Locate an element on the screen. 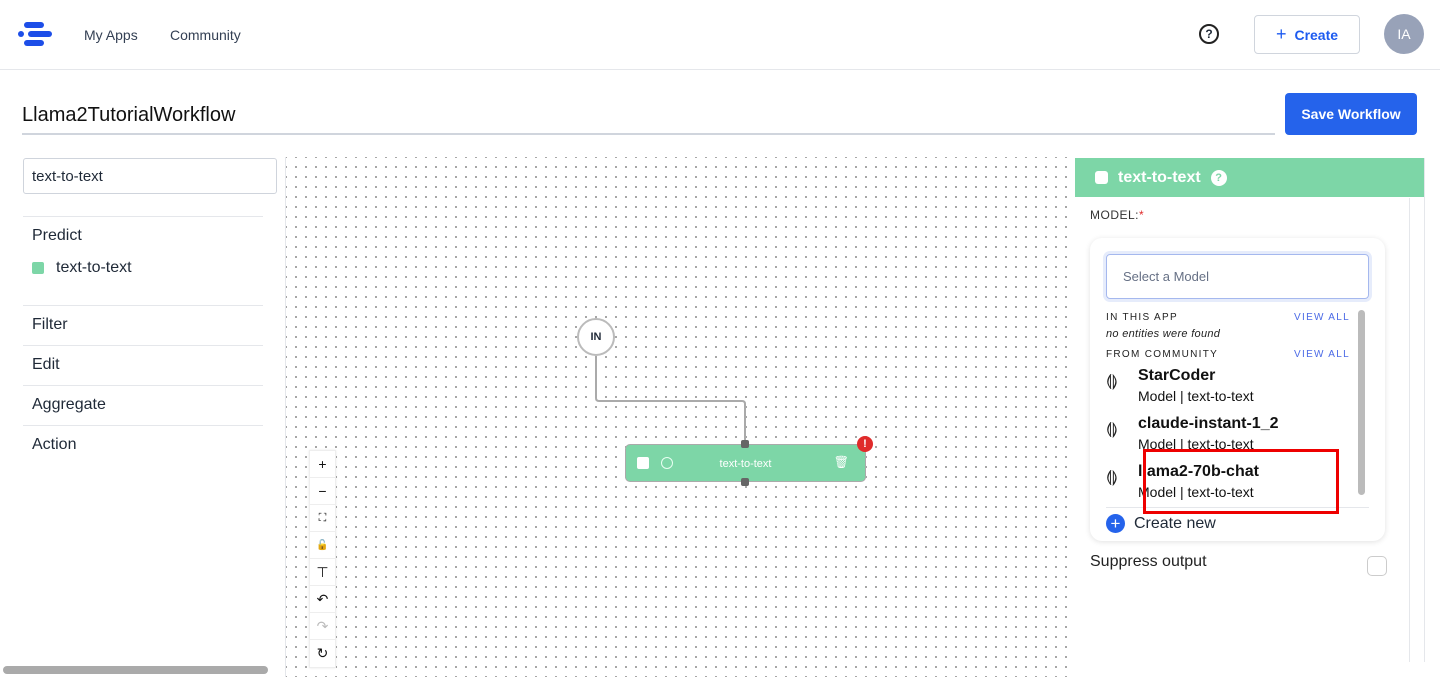 The height and width of the screenshot is (696, 1440). suppress-output-label: Suppress output is located at coordinates (1148, 561).